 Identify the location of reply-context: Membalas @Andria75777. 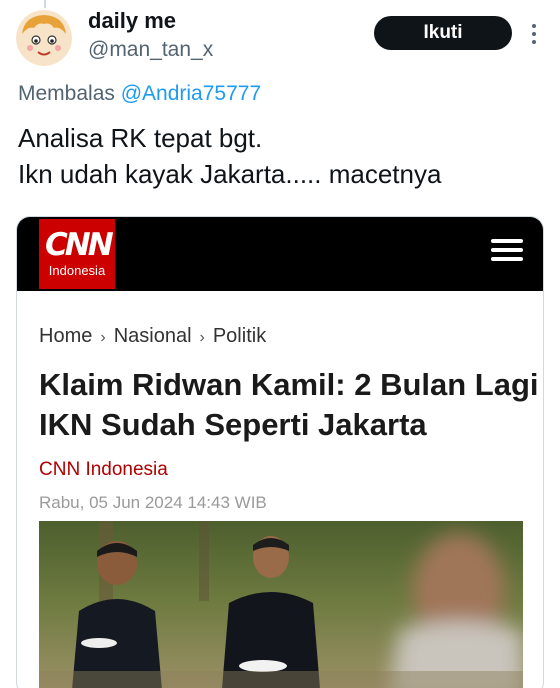
(139, 94).